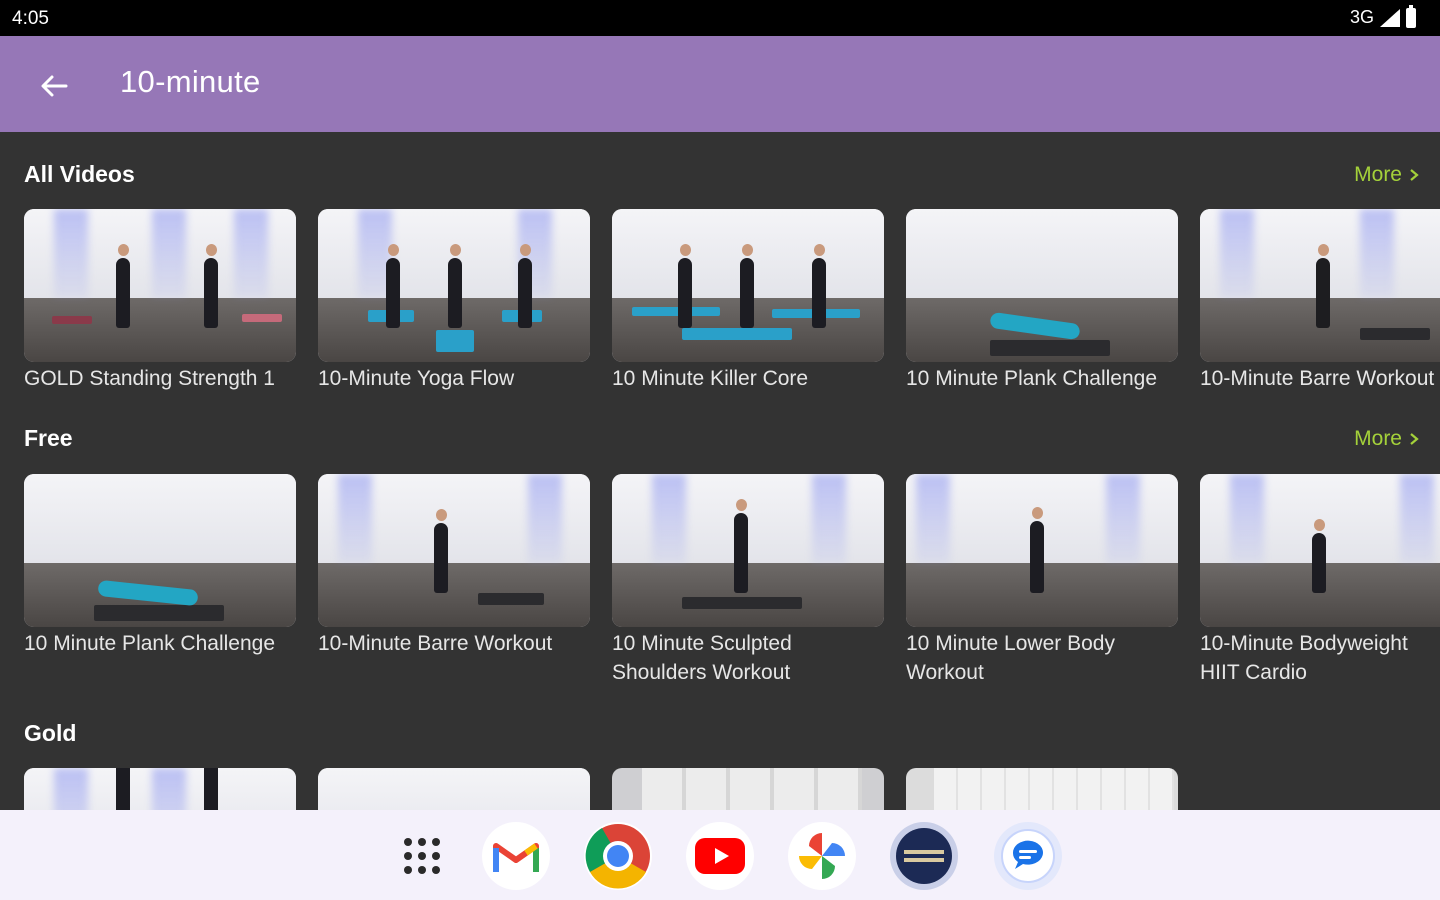 The width and height of the screenshot is (1440, 900). I want to click on app-bar: 10-minute, so click(720, 84).